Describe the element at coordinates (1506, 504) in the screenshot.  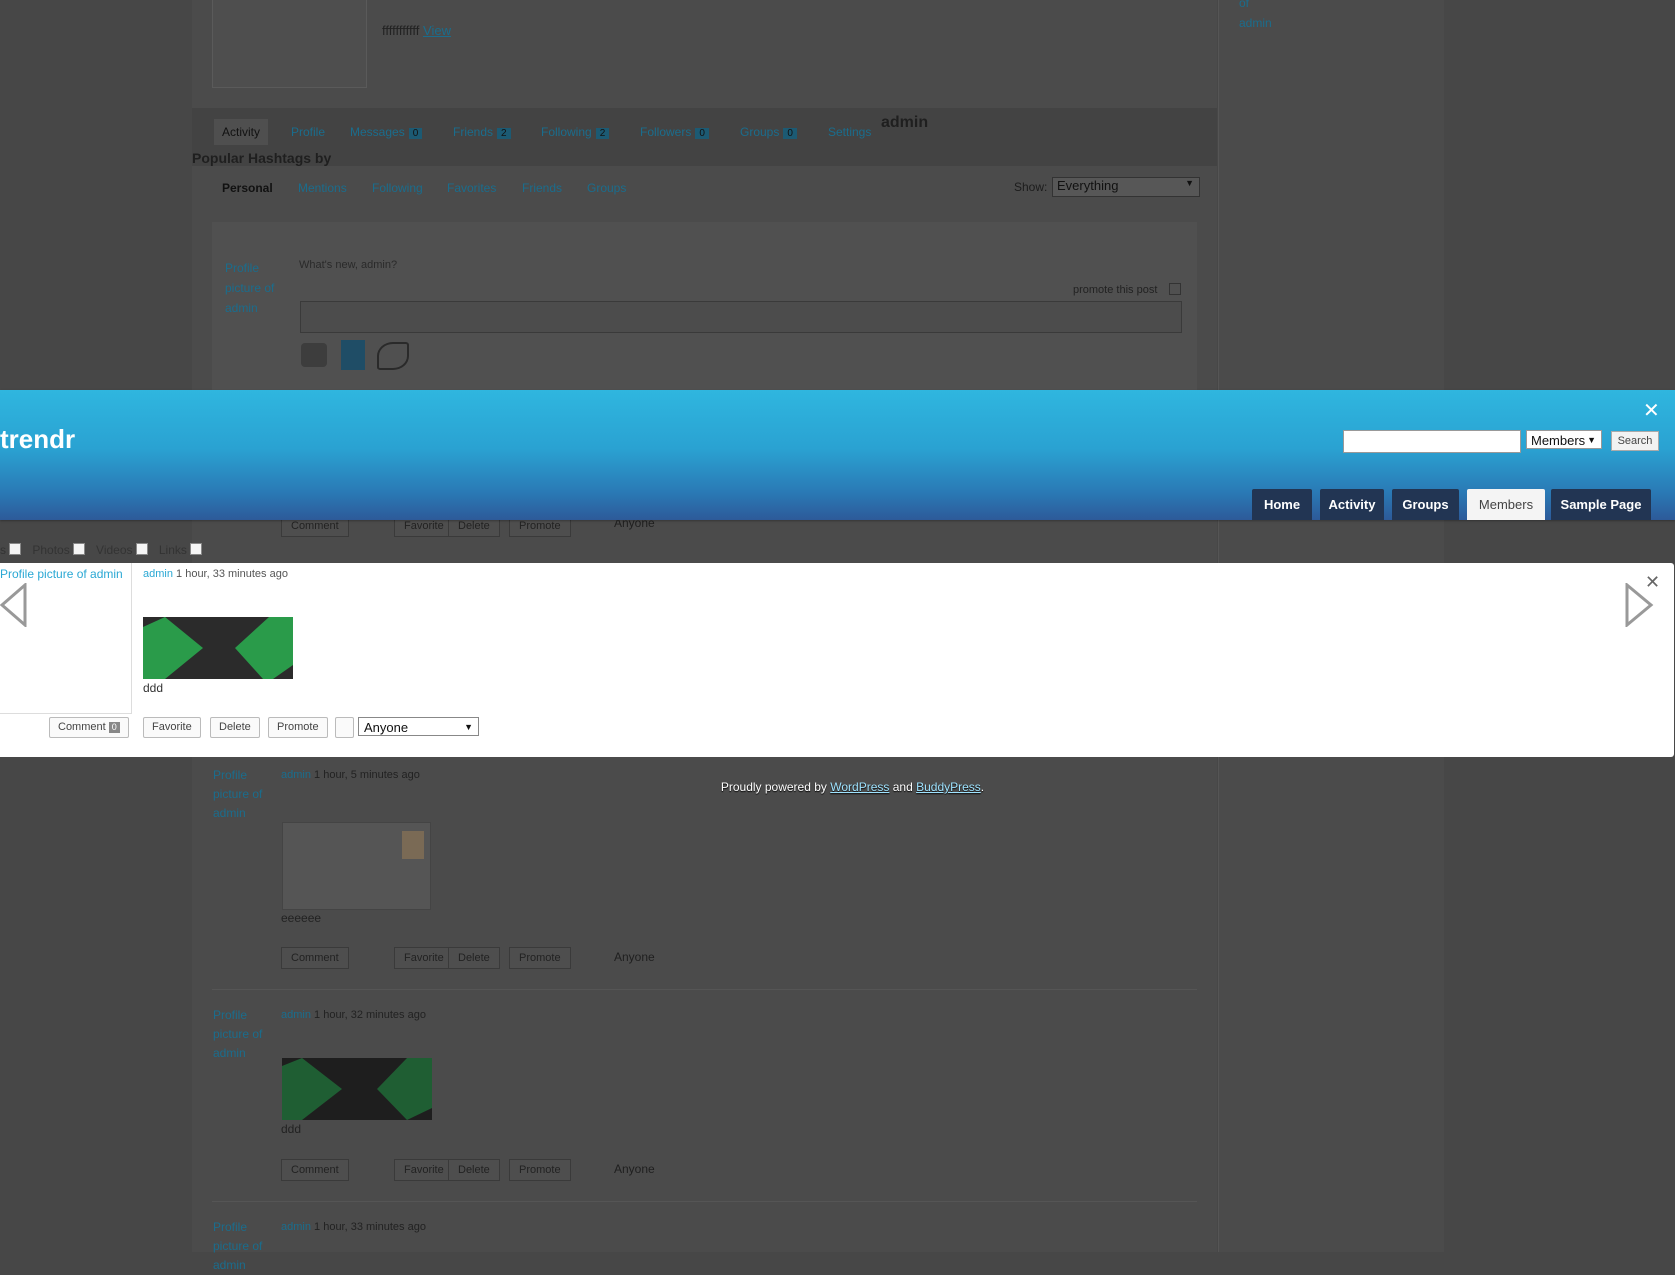
I see `nav-members: Members` at that location.